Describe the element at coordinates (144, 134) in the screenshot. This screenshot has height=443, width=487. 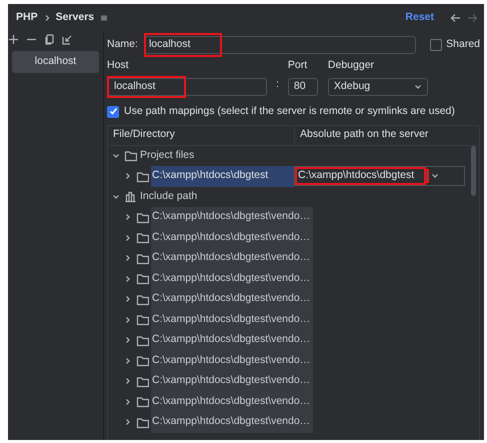
I see `column-header: File/Directory` at that location.